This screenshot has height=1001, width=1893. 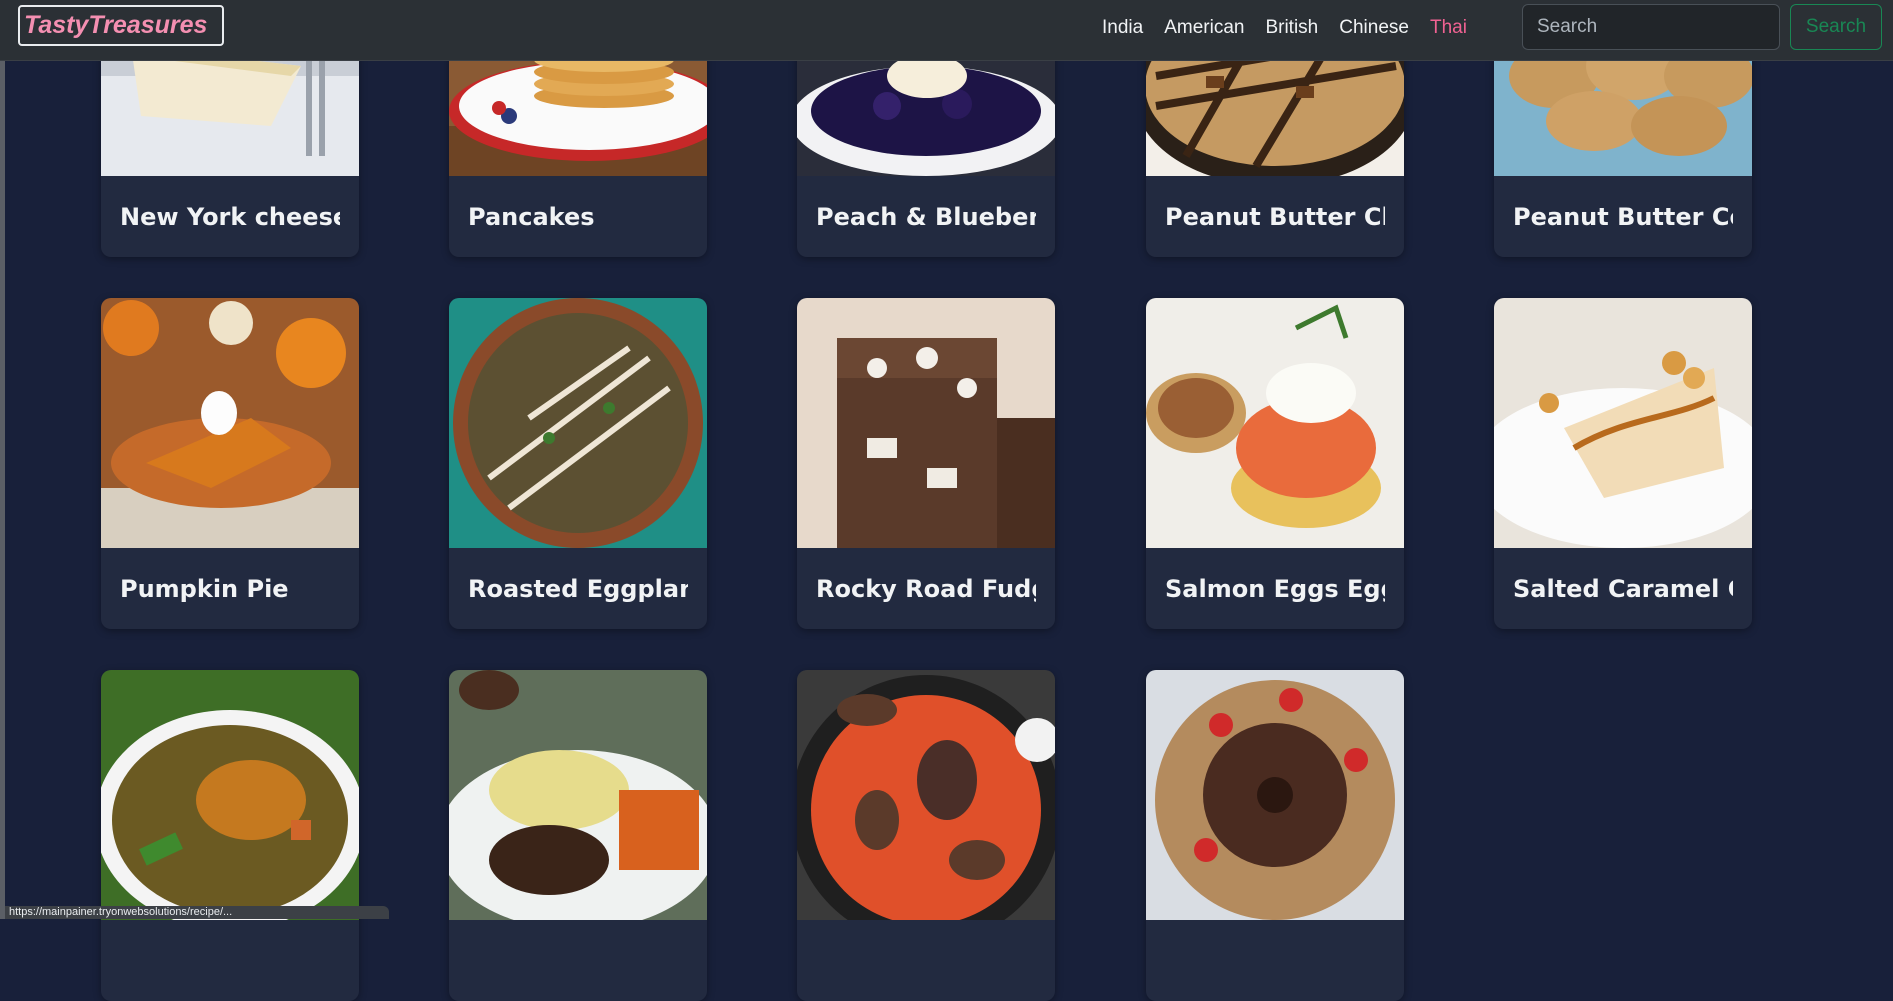 What do you see at coordinates (1448, 28) in the screenshot?
I see `nav-link-thai: Thai` at bounding box center [1448, 28].